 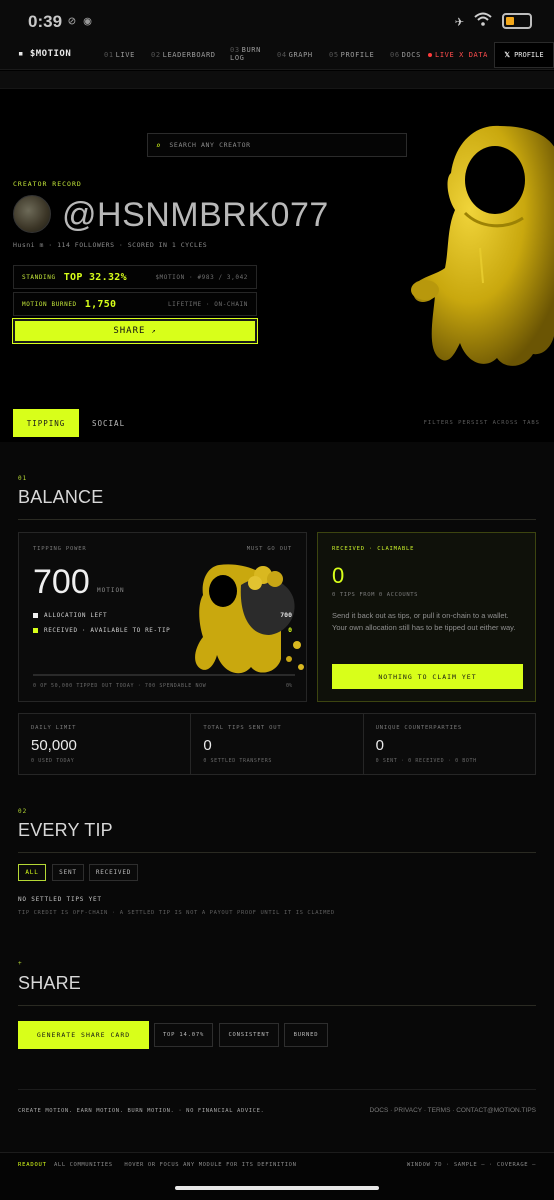 I want to click on home-indicator, so click(x=277, y=1188).